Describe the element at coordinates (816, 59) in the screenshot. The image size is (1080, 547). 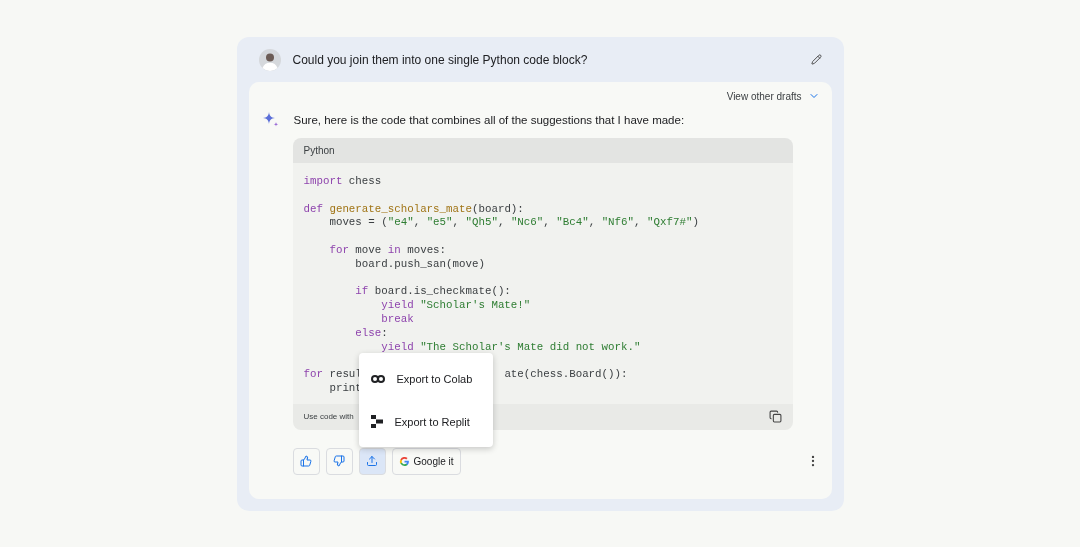
I see `edit-icon` at that location.